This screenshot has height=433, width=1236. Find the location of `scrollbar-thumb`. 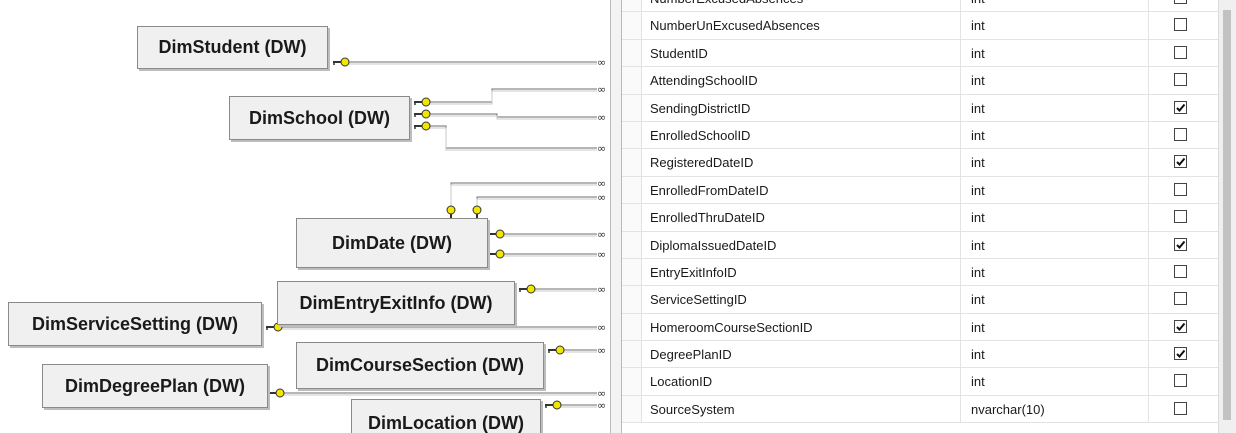

scrollbar-thumb is located at coordinates (1227, 215).